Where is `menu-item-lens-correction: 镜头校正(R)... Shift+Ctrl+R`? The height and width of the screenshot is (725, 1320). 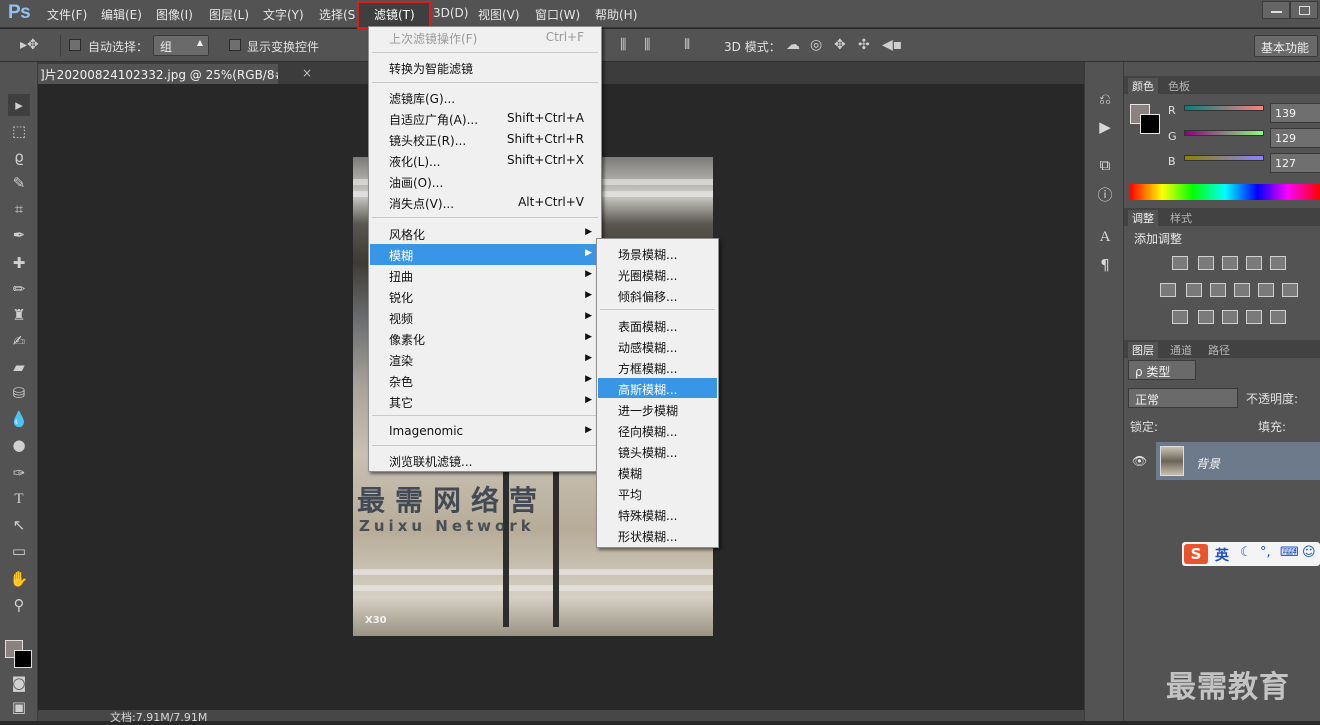
menu-item-lens-correction: 镜头校正(R)... Shift+Ctrl+R is located at coordinates (485, 139).